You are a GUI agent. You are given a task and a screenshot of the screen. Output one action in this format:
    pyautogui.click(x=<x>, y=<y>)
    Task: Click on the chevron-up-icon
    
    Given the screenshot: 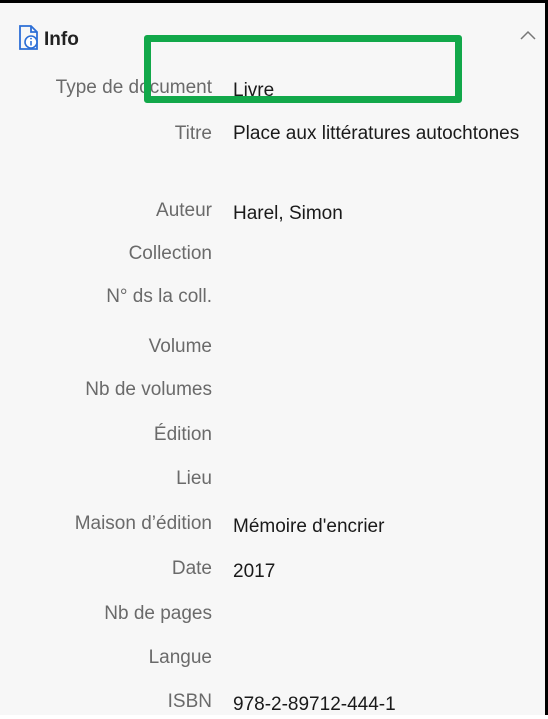 What is the action you would take?
    pyautogui.click(x=528, y=35)
    